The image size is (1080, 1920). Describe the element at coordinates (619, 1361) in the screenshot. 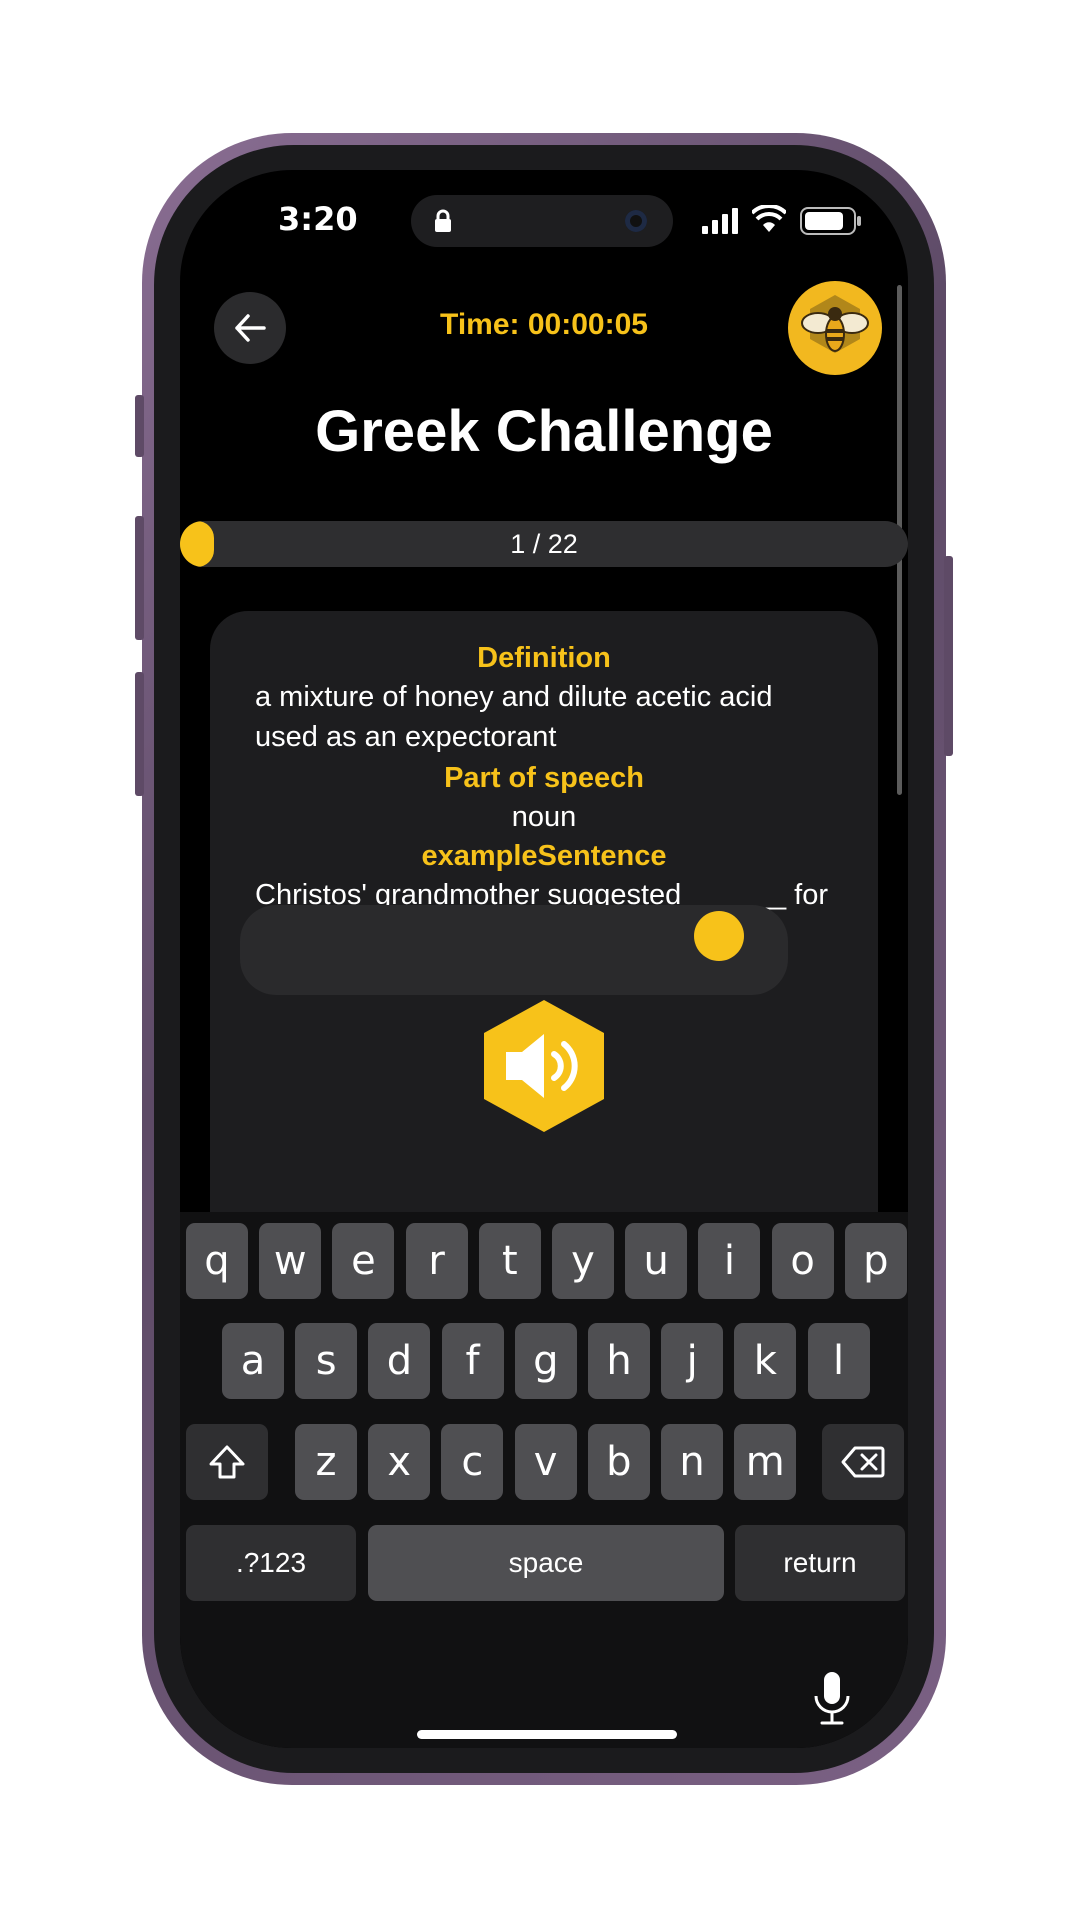

I see `key-h: h` at that location.